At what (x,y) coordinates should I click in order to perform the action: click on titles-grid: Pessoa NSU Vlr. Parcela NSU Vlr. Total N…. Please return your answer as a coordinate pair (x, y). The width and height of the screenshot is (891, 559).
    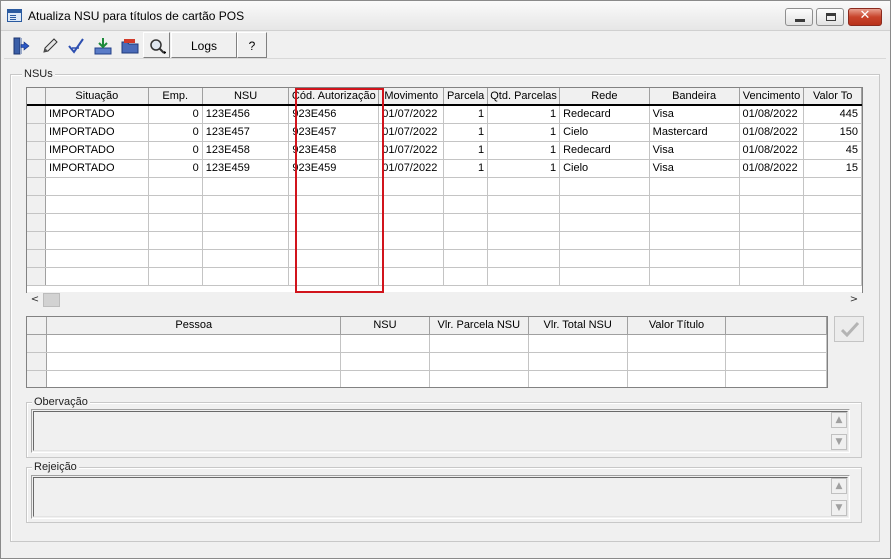
    Looking at the image, I should click on (427, 352).